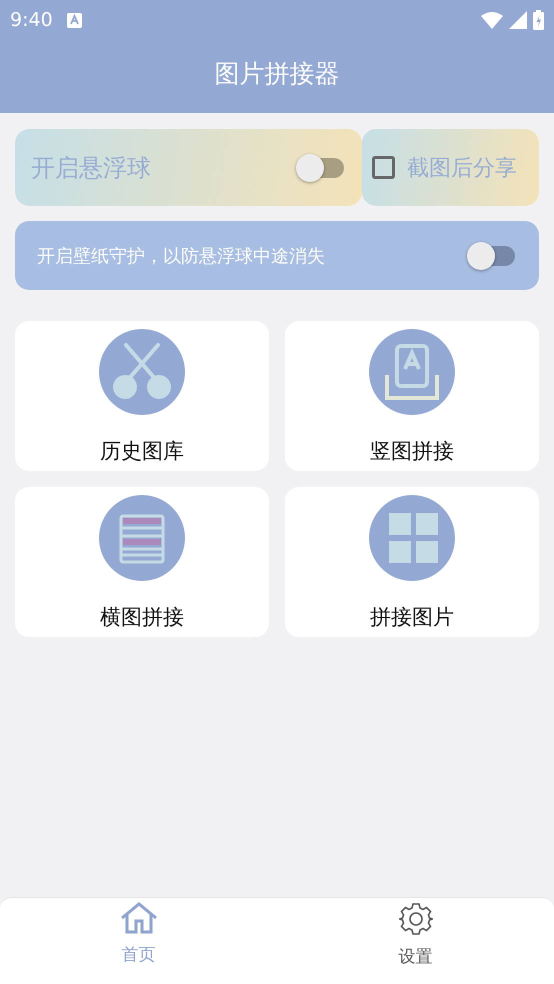 The width and height of the screenshot is (554, 984). What do you see at coordinates (412, 372) in the screenshot?
I see `portrait-frame-icon` at bounding box center [412, 372].